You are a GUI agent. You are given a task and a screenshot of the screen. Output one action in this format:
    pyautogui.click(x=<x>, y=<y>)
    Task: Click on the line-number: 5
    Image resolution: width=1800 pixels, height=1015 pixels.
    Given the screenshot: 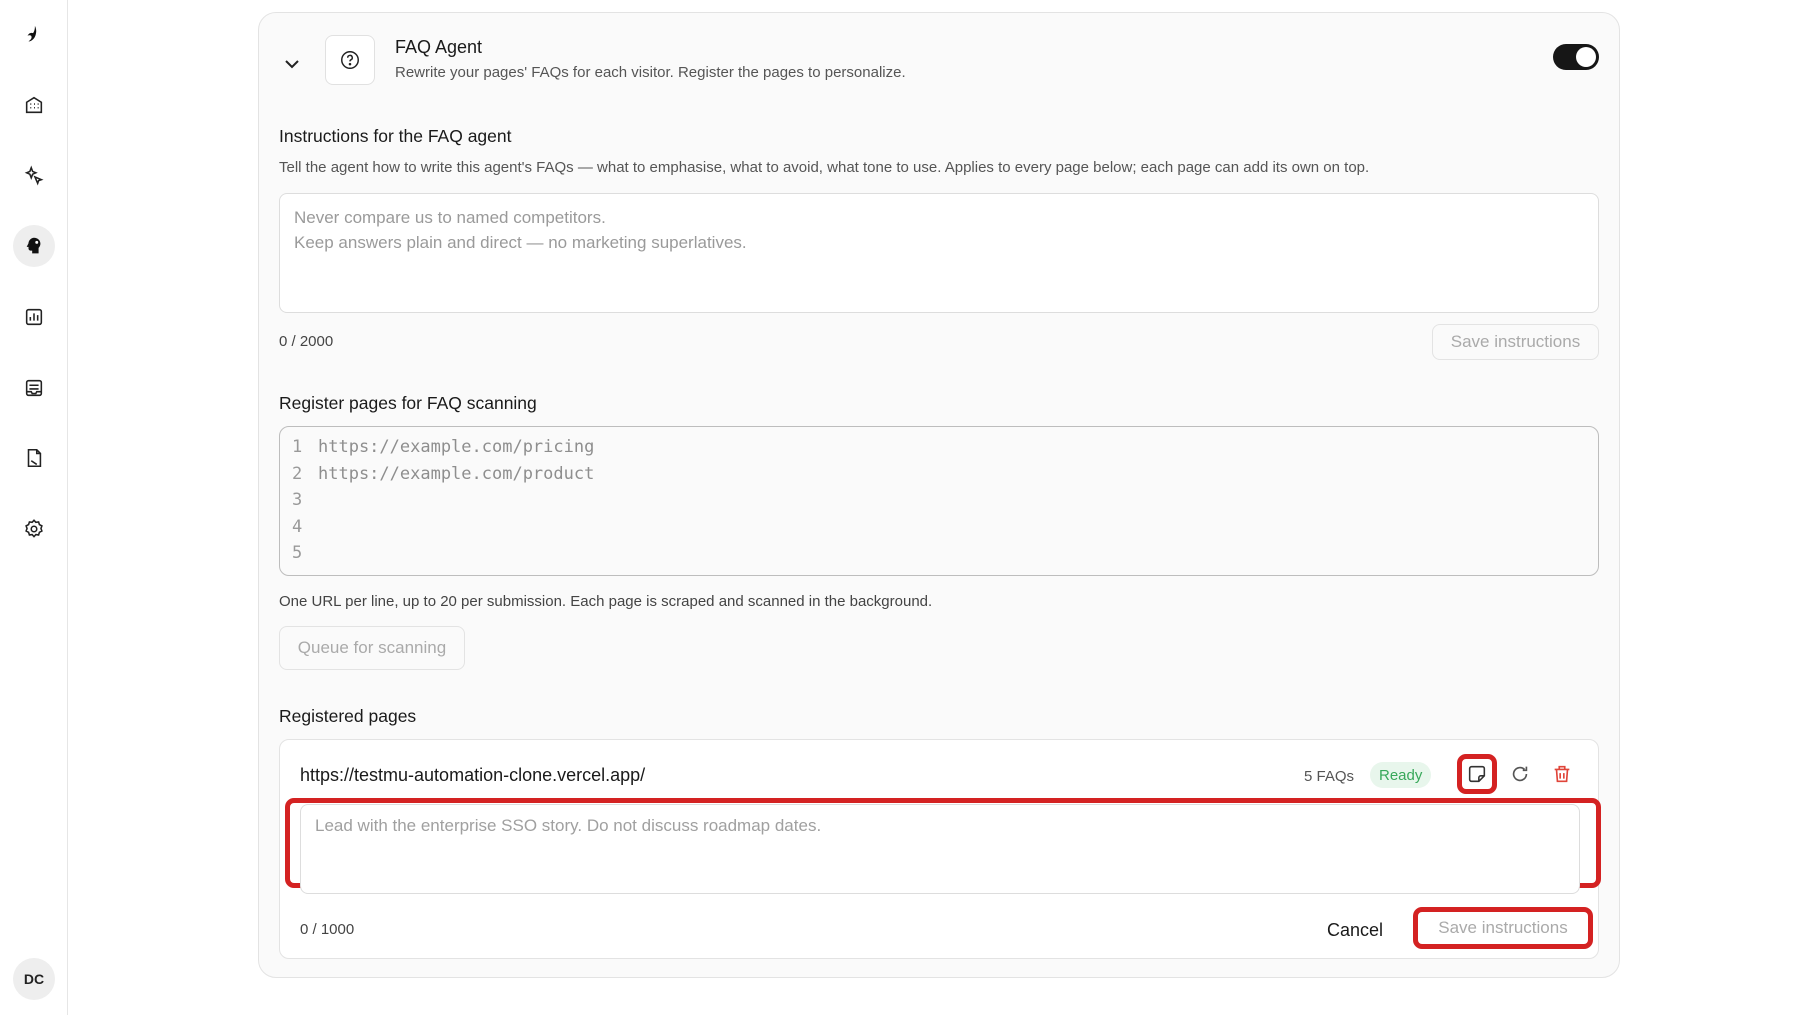 What is the action you would take?
    pyautogui.click(x=297, y=553)
    